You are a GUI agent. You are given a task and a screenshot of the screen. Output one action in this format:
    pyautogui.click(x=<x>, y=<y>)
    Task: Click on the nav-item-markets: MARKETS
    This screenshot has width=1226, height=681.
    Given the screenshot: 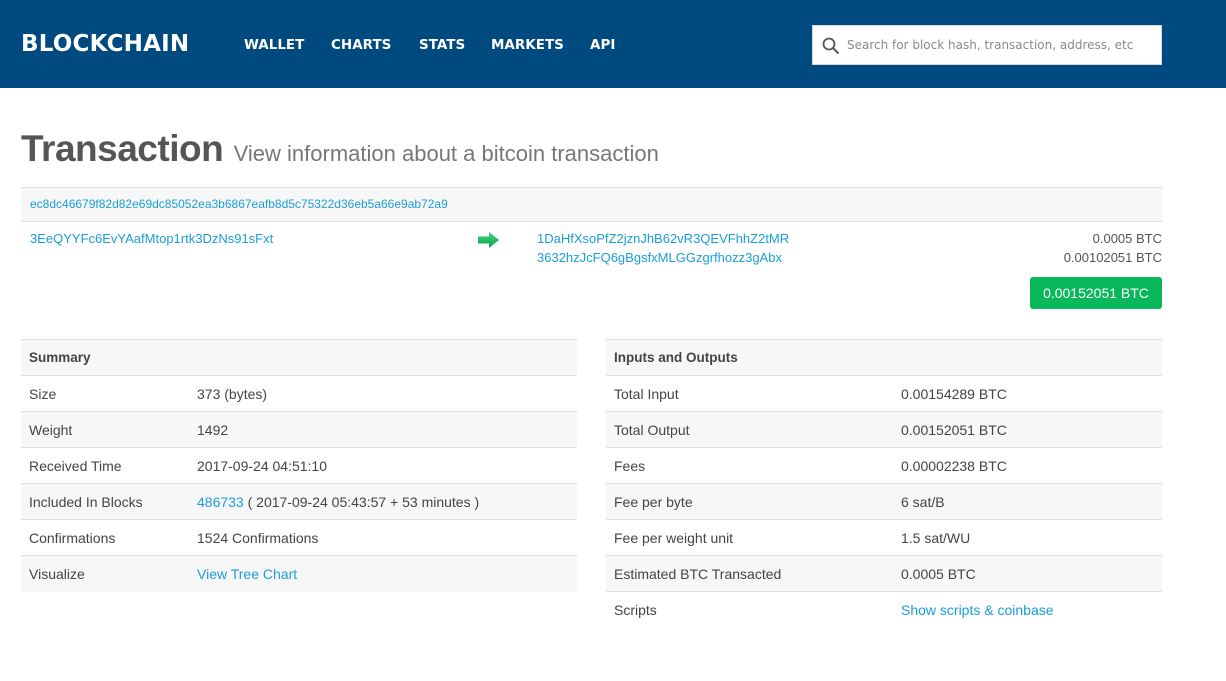 What is the action you would take?
    pyautogui.click(x=527, y=45)
    